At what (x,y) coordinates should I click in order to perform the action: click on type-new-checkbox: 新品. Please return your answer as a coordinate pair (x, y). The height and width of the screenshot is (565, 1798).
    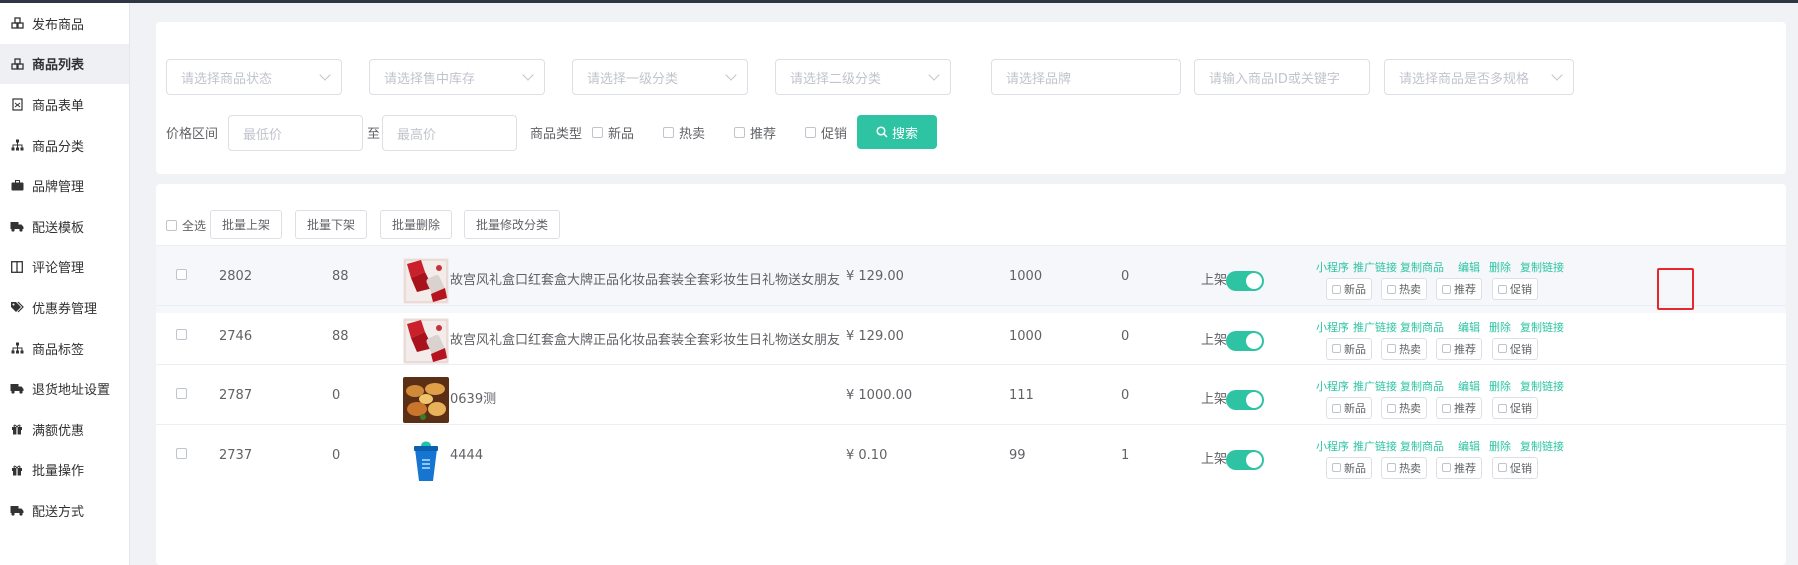
    Looking at the image, I should click on (613, 132).